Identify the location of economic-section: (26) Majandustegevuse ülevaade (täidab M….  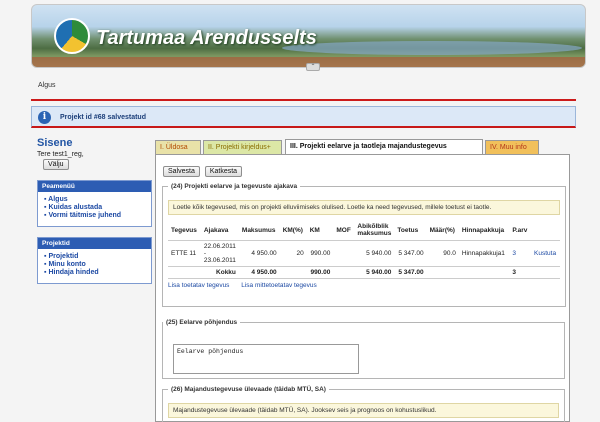
(363, 404).